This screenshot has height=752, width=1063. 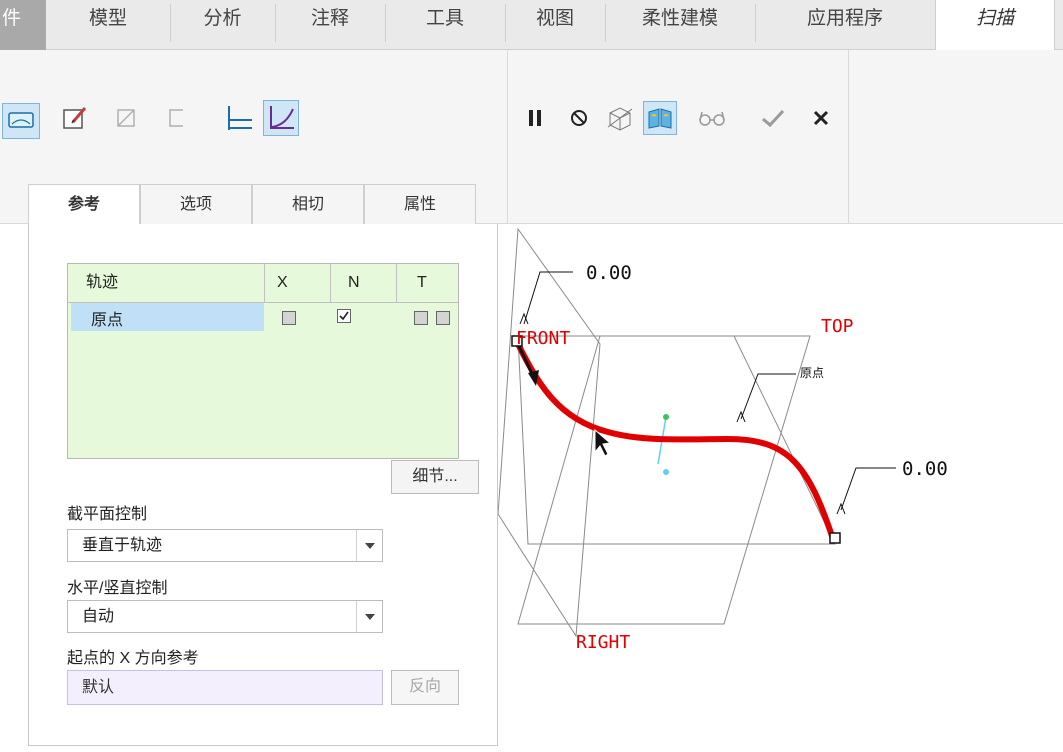 What do you see at coordinates (282, 282) in the screenshot?
I see `col-header-x: X` at bounding box center [282, 282].